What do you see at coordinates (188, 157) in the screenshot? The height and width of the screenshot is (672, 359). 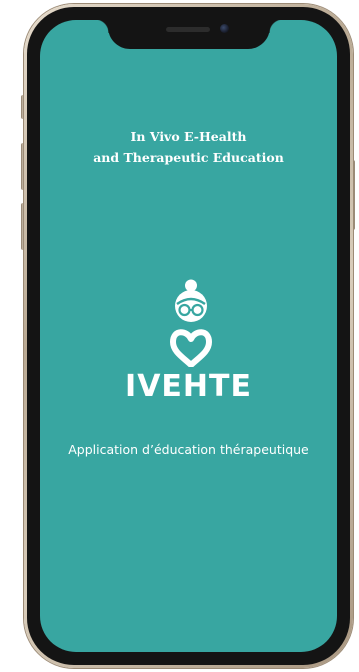 I see `tagline-line-2: and Therapeutic Education` at bounding box center [188, 157].